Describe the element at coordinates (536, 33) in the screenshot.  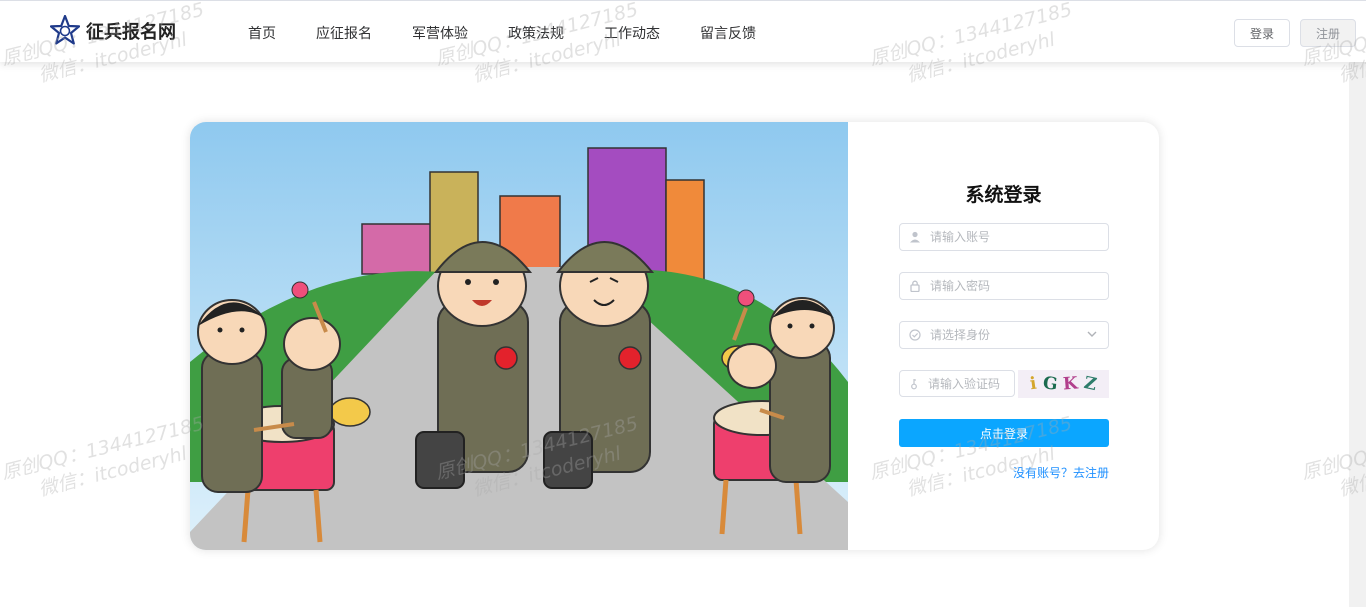
I see `nav-policy: 政策法规` at that location.